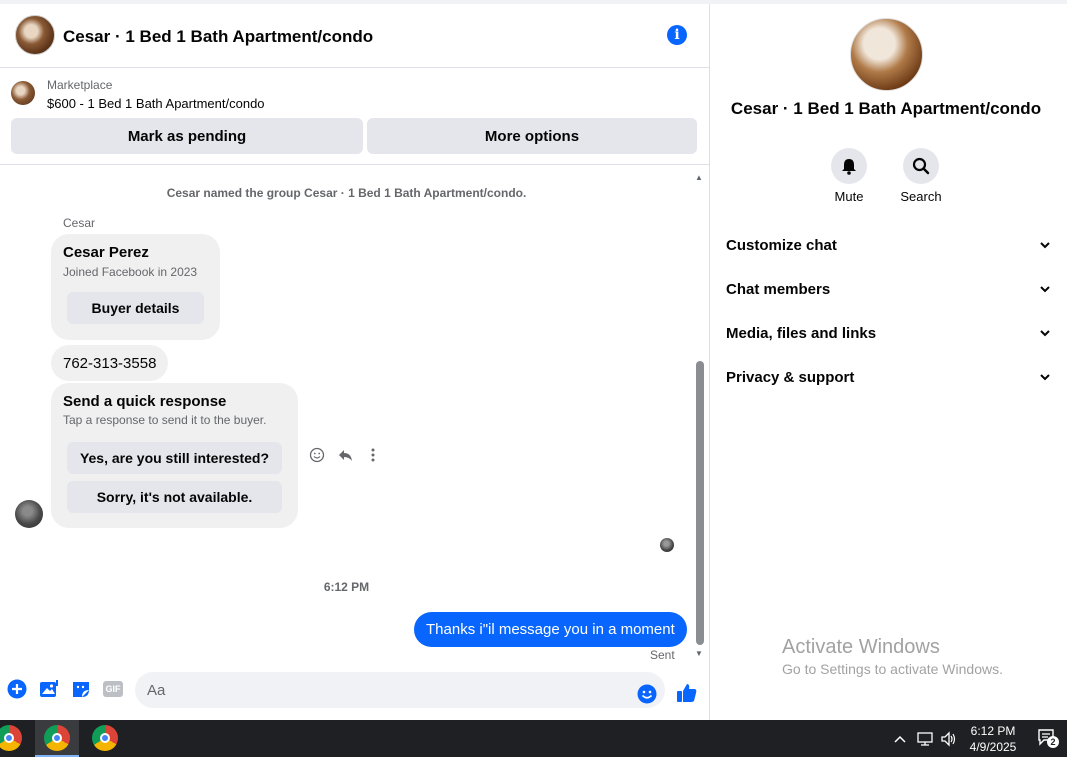 Image resolution: width=1067 pixels, height=757 pixels. I want to click on network-icon, so click(925, 738).